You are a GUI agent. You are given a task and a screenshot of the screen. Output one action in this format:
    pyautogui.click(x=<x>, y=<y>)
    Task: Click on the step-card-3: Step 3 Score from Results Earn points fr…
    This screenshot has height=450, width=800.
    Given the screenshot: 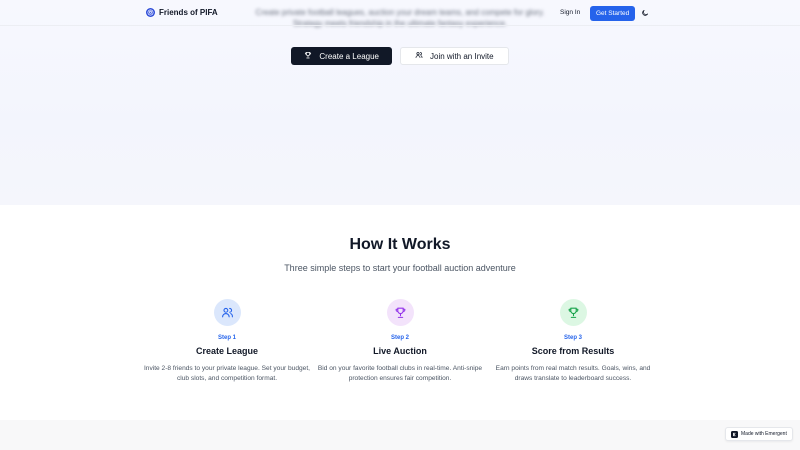 What is the action you would take?
    pyautogui.click(x=573, y=341)
    